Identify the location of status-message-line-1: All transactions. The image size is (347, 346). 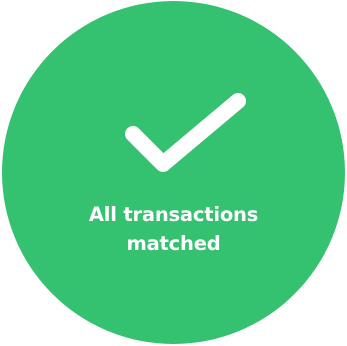
(173, 214).